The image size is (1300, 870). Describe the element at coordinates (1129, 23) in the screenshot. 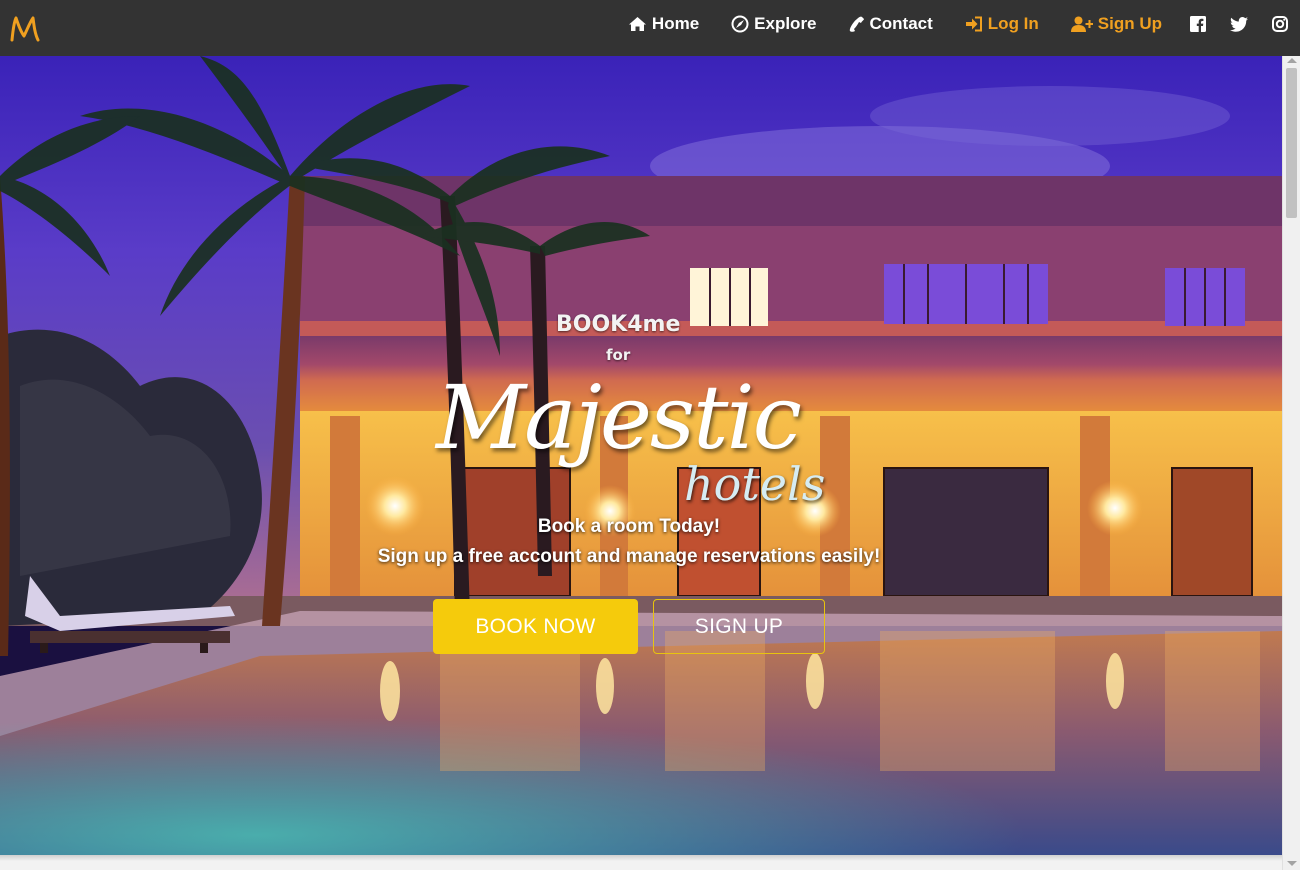

I see `nav-signup-label: Sign Up` at that location.